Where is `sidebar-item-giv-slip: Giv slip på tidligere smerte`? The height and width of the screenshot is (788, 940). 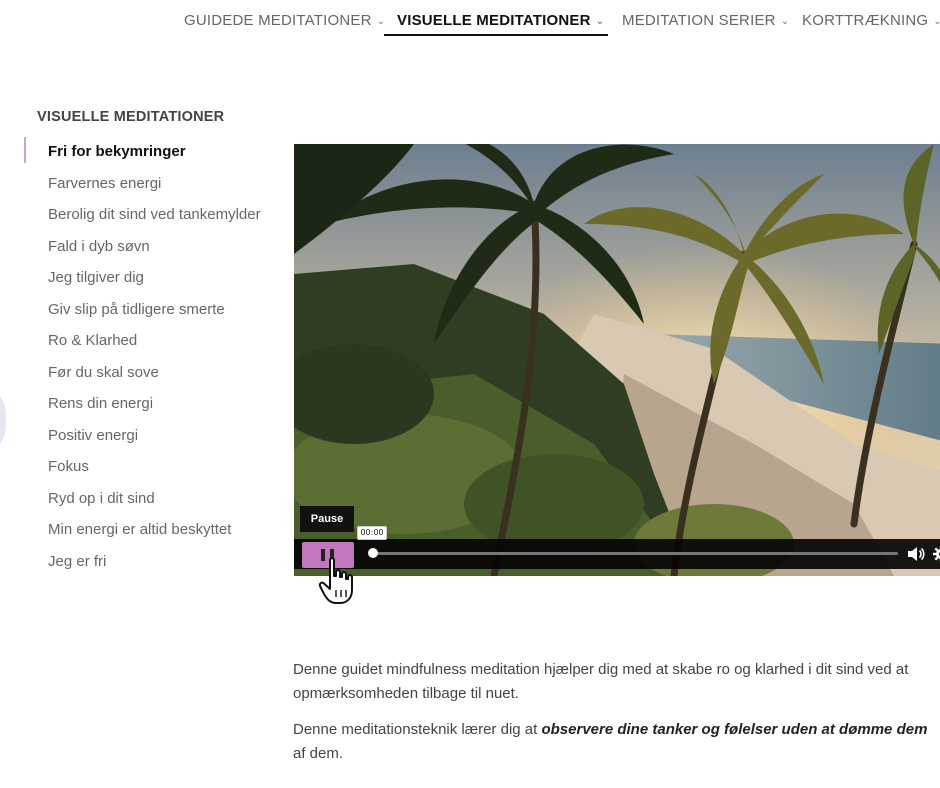
sidebar-item-giv-slip: Giv slip på tidligere smerte is located at coordinates (158, 309).